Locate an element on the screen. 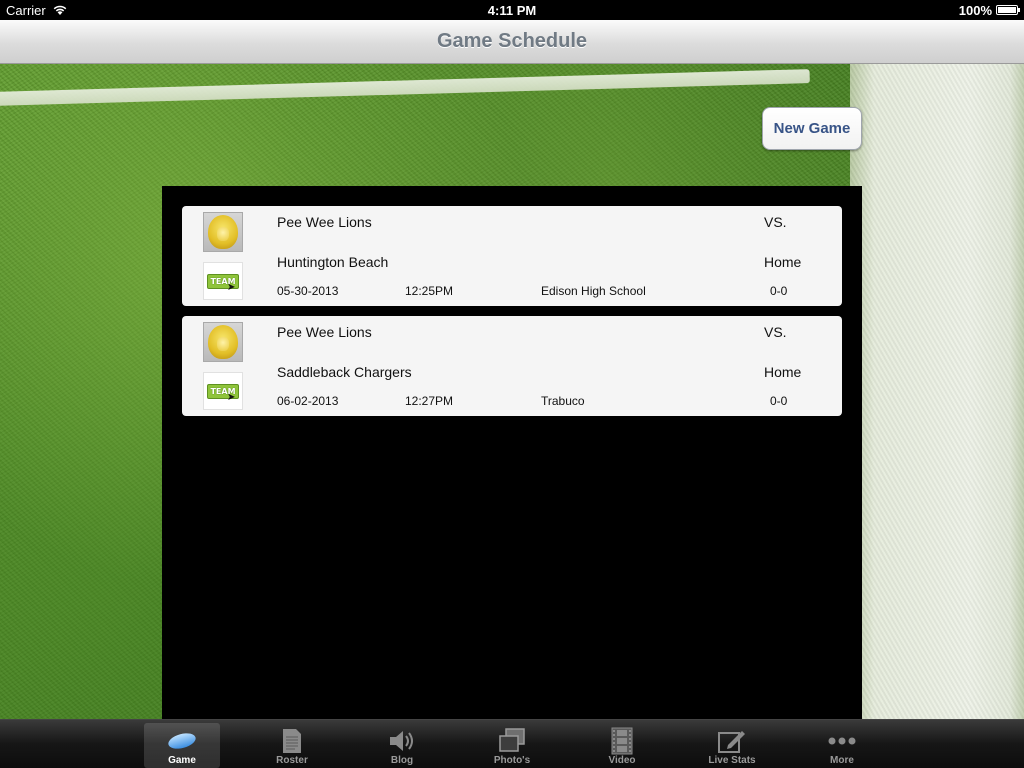 The width and height of the screenshot is (1024, 768). field-line is located at coordinates (405, 87).